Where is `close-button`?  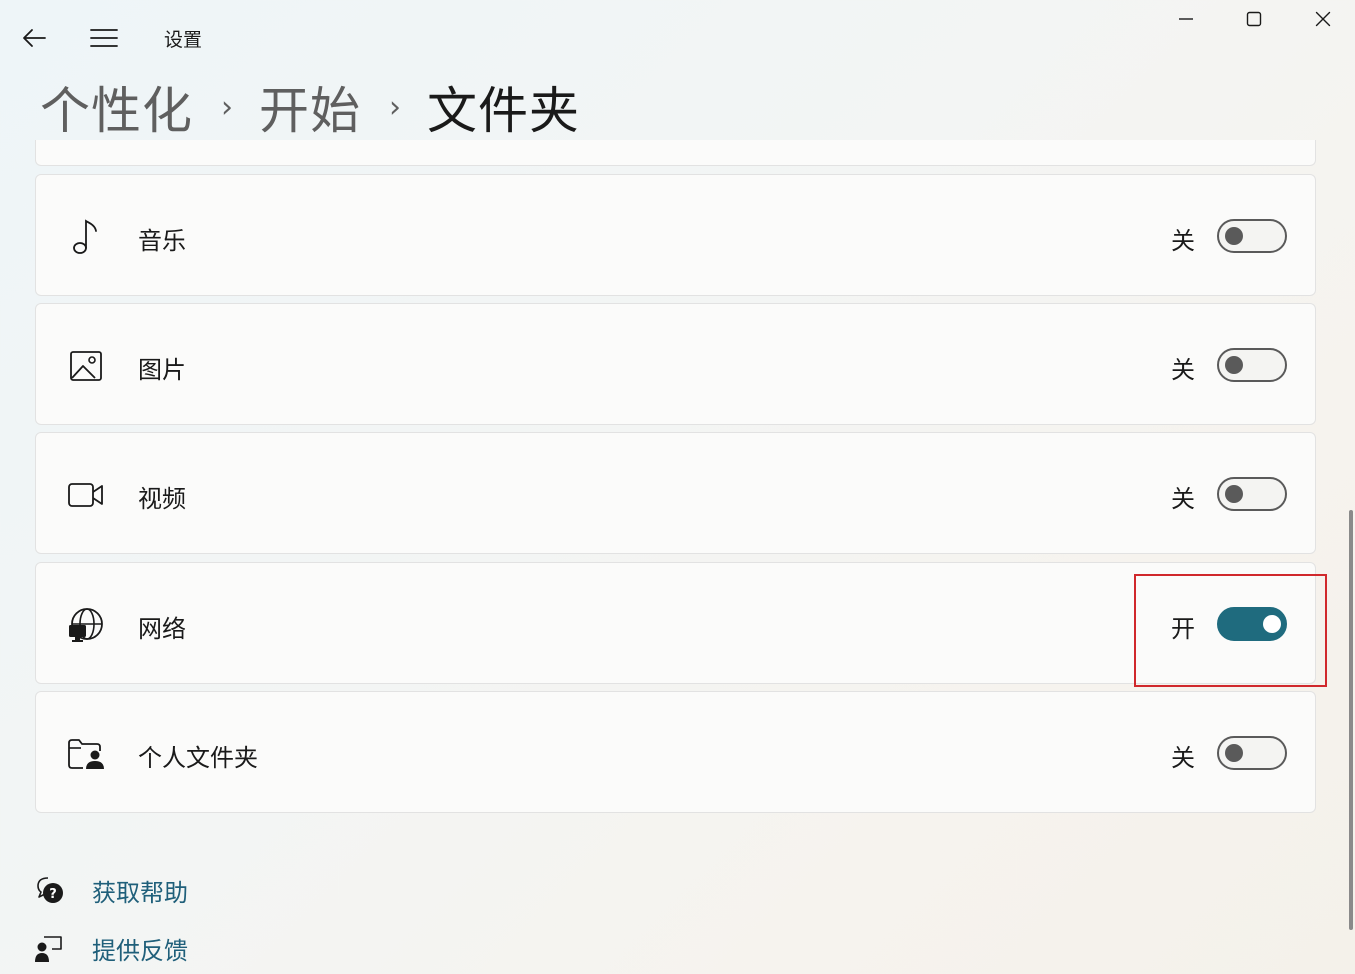
close-button is located at coordinates (1322, 19).